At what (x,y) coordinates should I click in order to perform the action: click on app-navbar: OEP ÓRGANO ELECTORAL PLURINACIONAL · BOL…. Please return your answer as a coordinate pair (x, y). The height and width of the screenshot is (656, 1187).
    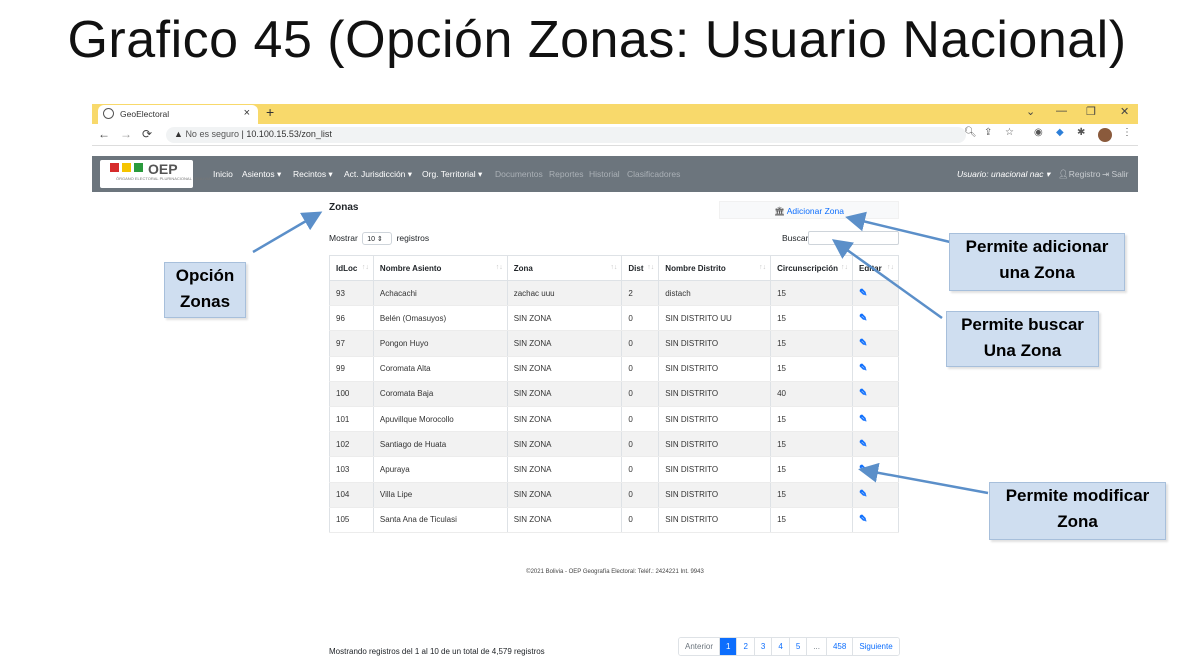
    Looking at the image, I should click on (615, 174).